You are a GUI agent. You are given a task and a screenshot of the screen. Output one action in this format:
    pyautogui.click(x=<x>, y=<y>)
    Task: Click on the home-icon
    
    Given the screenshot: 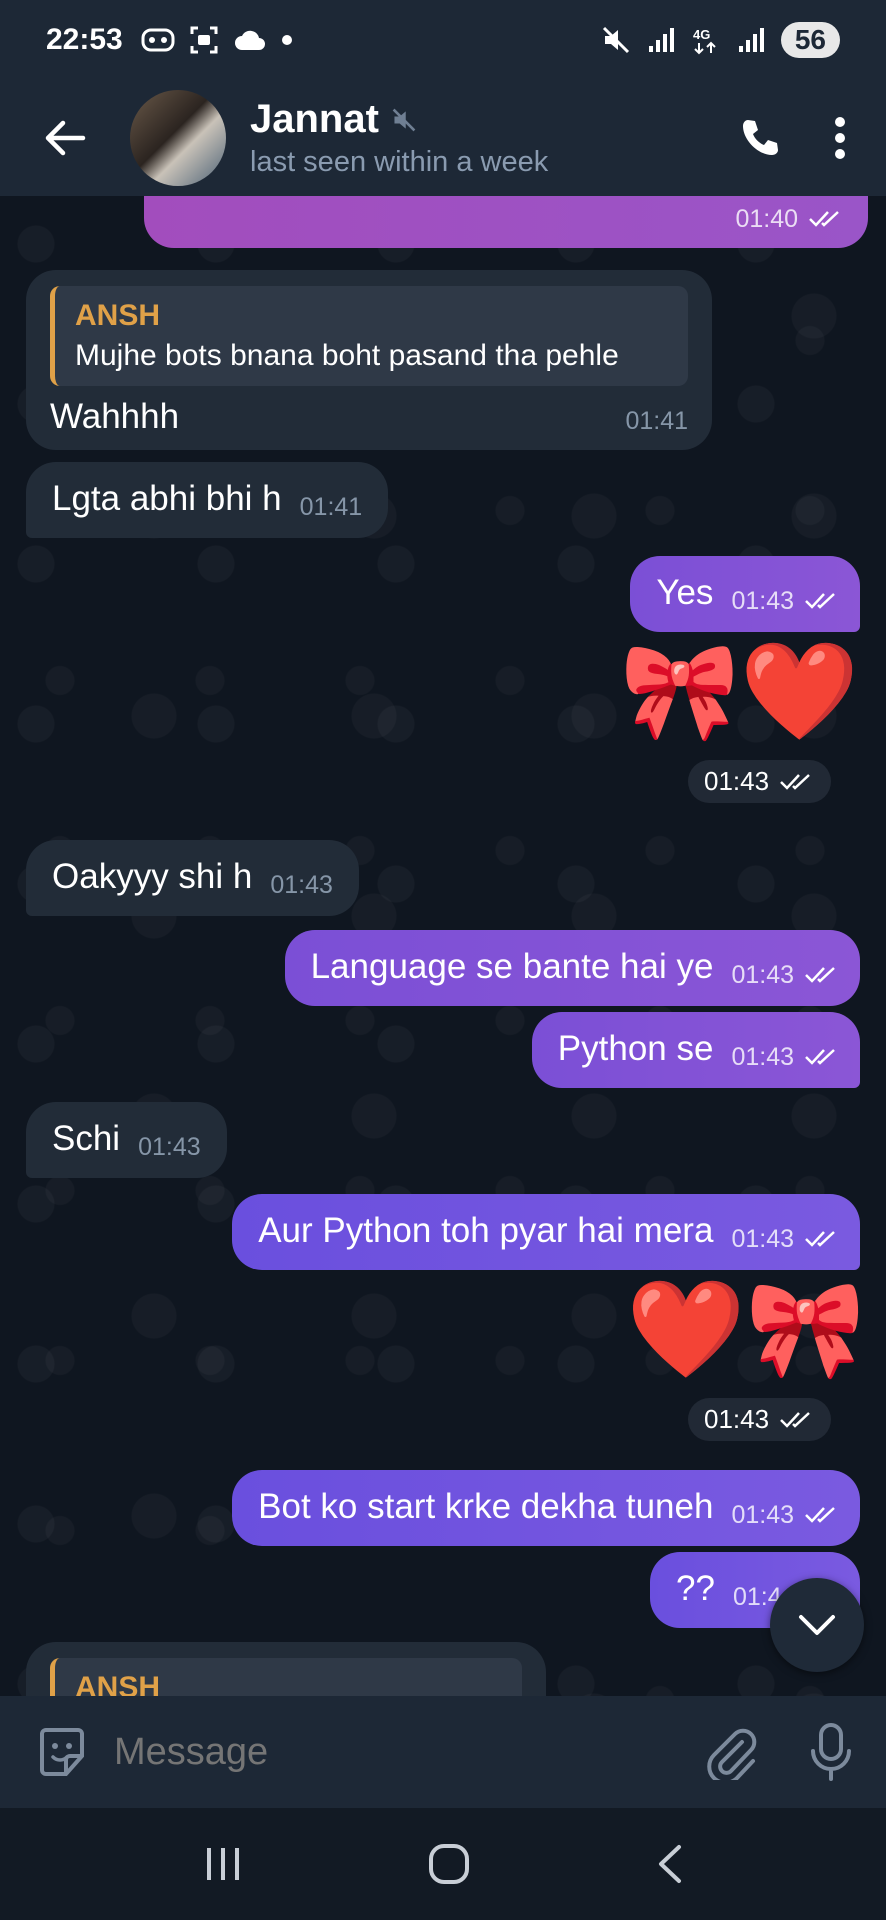 What is the action you would take?
    pyautogui.click(x=449, y=1864)
    